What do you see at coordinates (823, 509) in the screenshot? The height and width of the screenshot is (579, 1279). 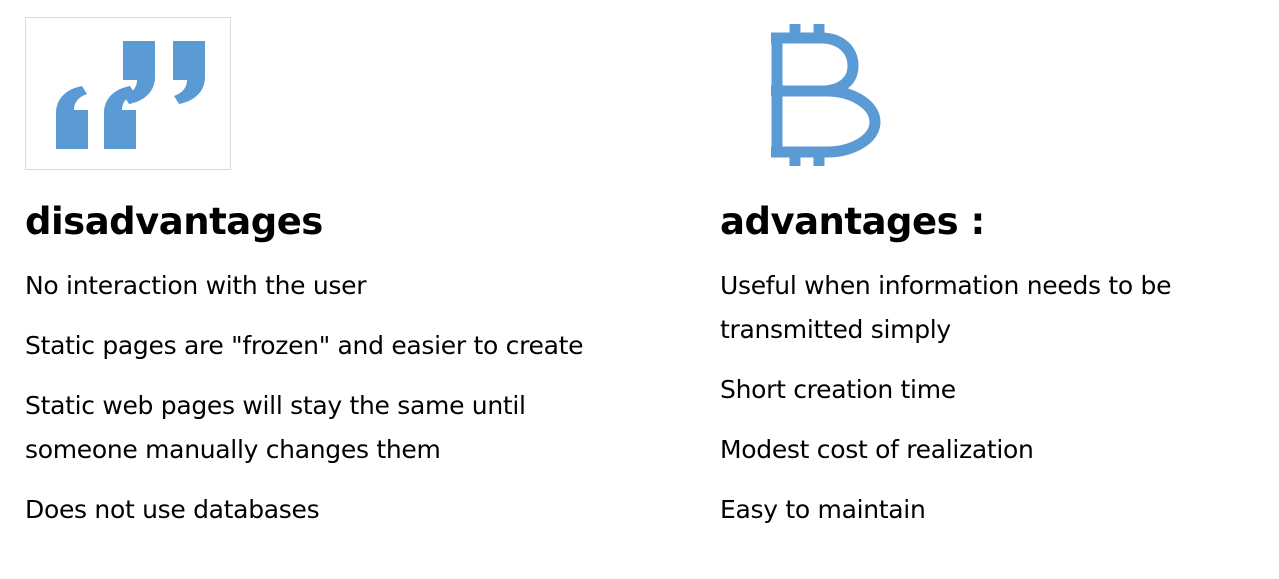 I see `advantage-item: Easy to maintain` at bounding box center [823, 509].